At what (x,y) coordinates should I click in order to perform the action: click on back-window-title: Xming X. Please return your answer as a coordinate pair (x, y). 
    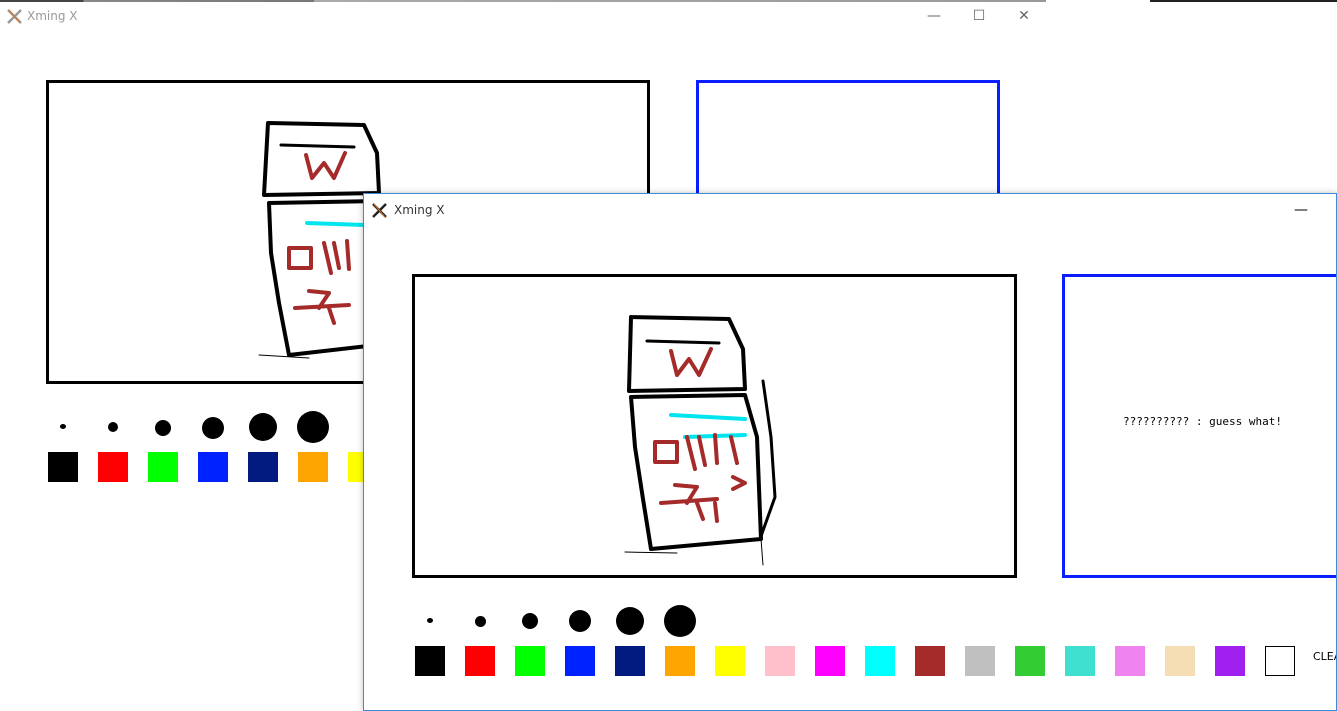
    Looking at the image, I should click on (52, 16).